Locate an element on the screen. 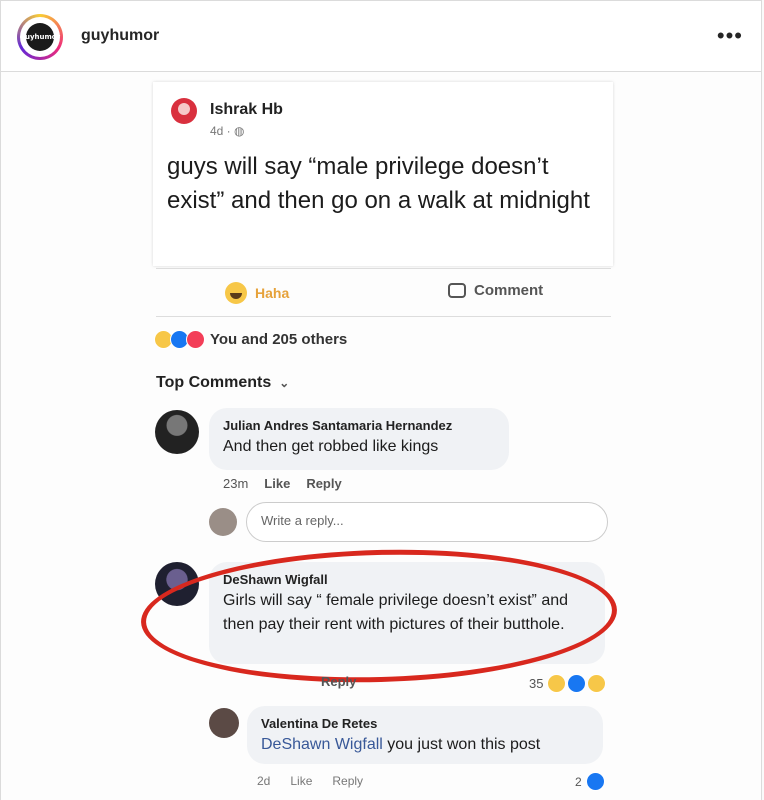  comment-meta: 23m Like Reply is located at coordinates (282, 483).